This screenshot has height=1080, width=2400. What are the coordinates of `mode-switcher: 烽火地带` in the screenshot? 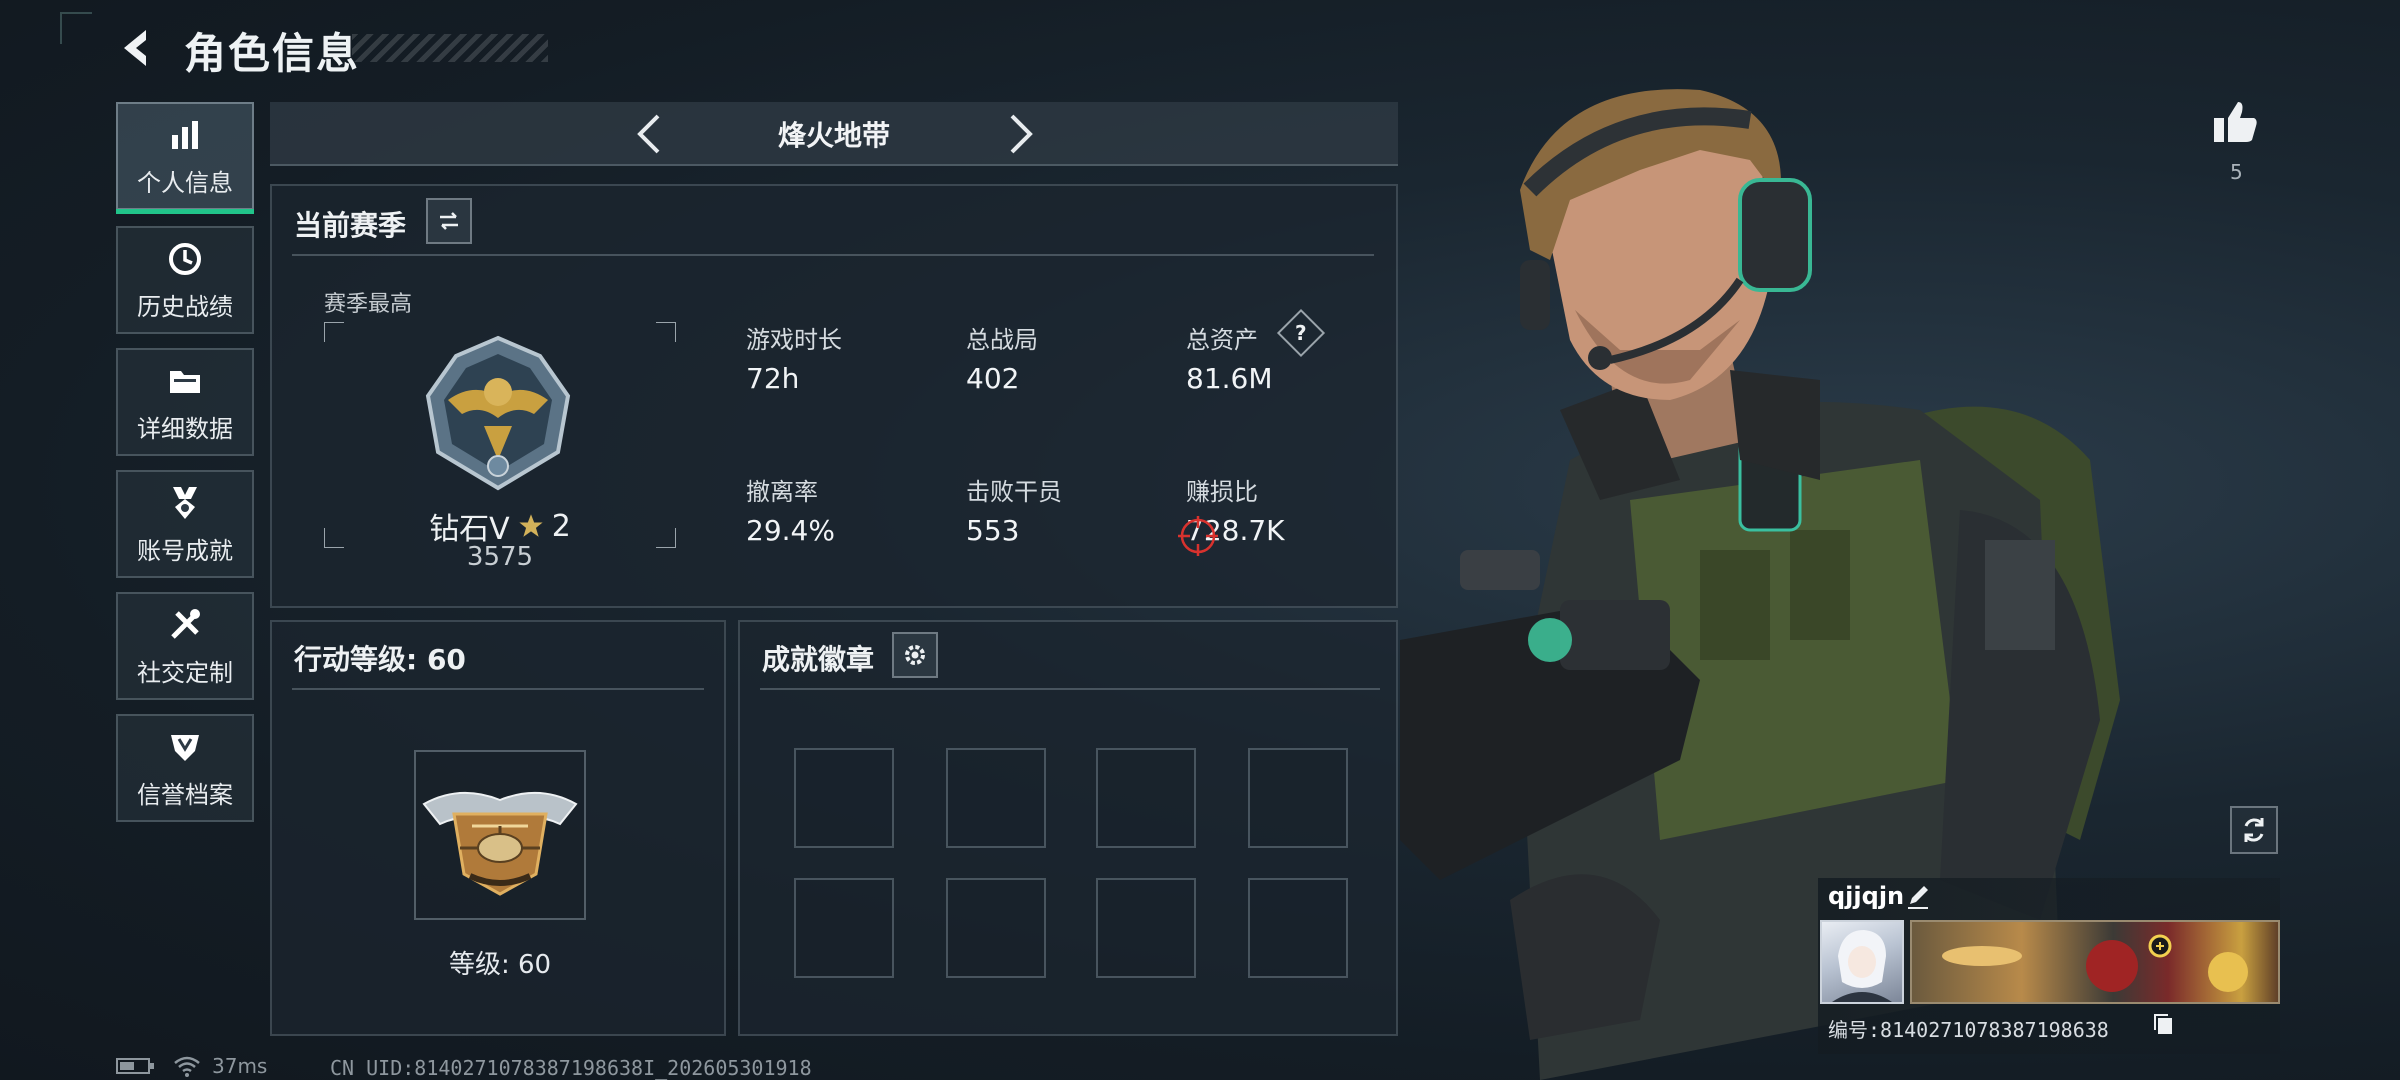 It's located at (834, 134).